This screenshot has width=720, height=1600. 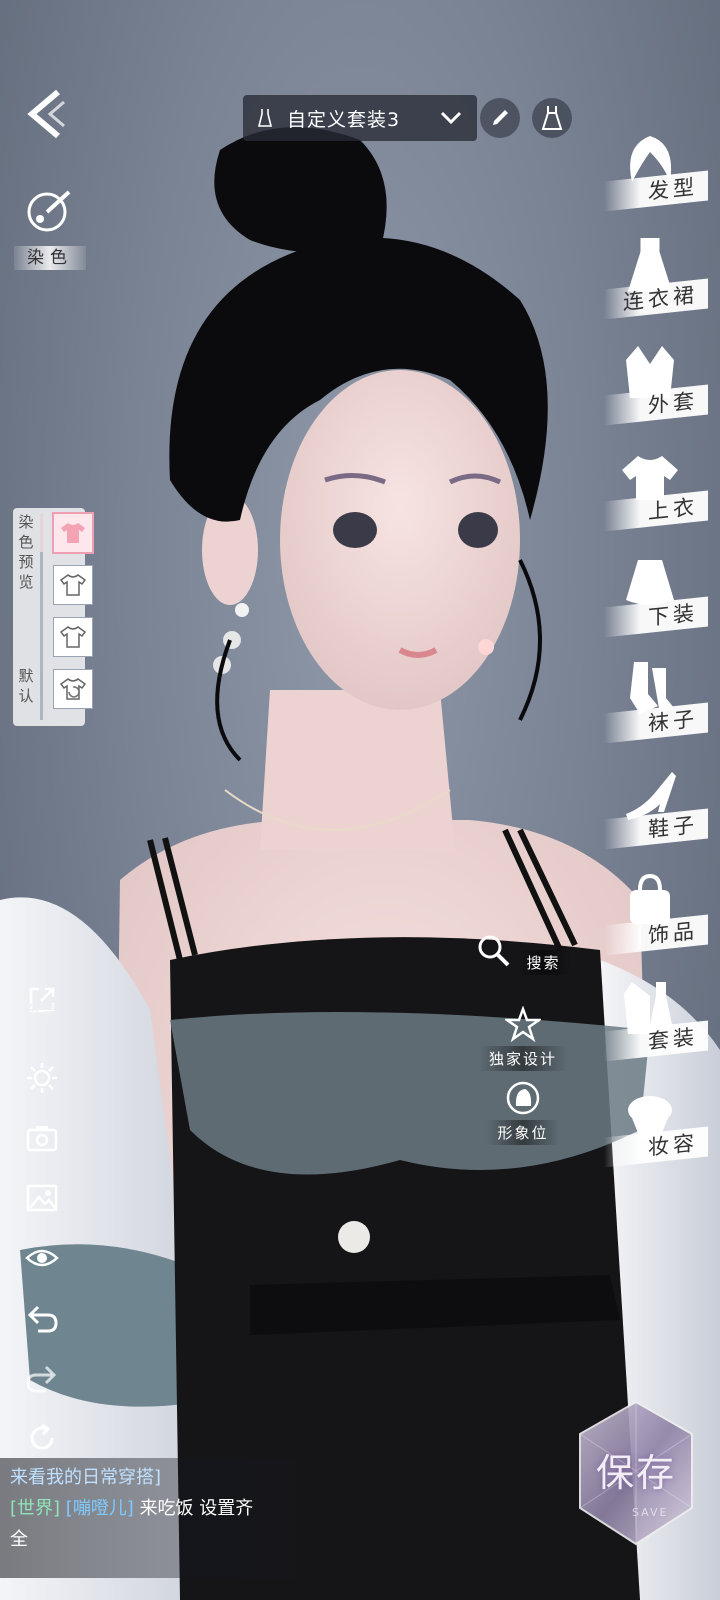 I want to click on search-icon, so click(x=494, y=951).